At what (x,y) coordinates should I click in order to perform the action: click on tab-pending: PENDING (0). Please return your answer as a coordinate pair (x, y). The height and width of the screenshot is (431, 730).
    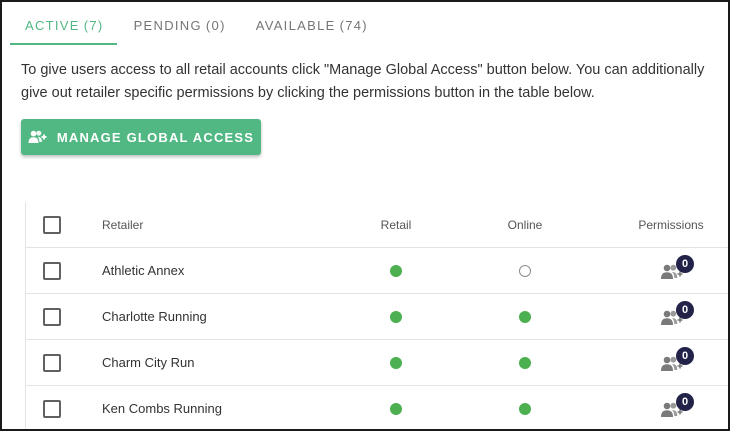
    Looking at the image, I should click on (180, 25).